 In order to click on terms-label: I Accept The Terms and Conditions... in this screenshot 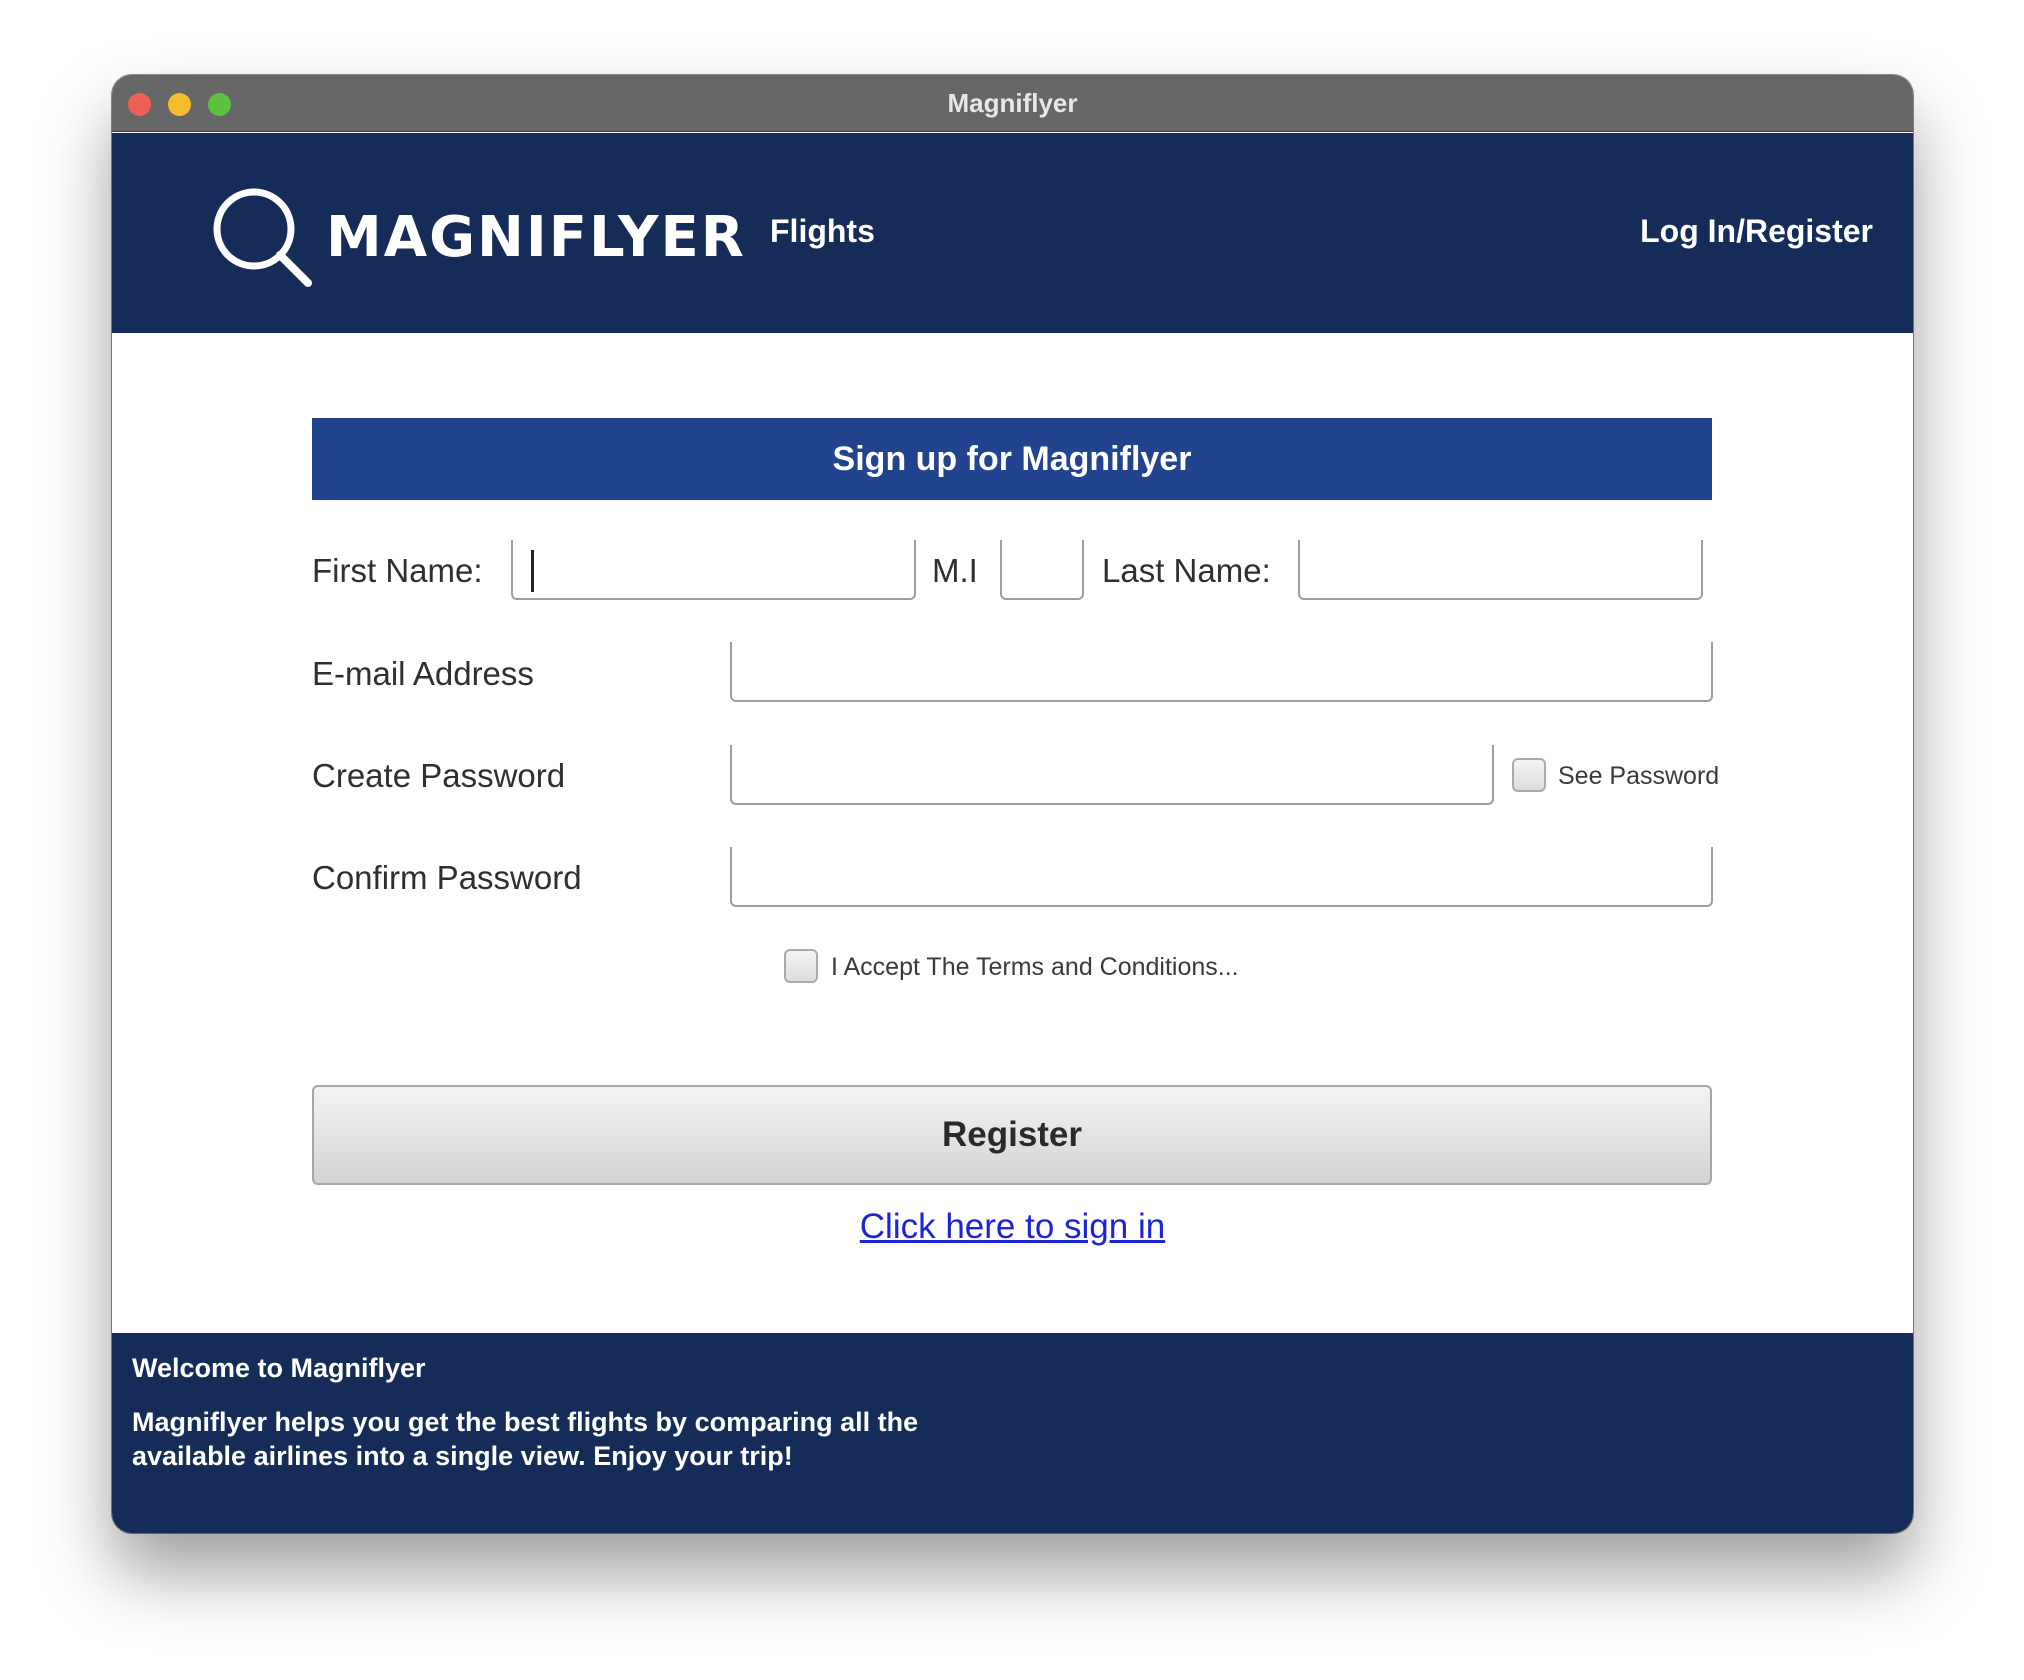, I will do `click(1035, 967)`.